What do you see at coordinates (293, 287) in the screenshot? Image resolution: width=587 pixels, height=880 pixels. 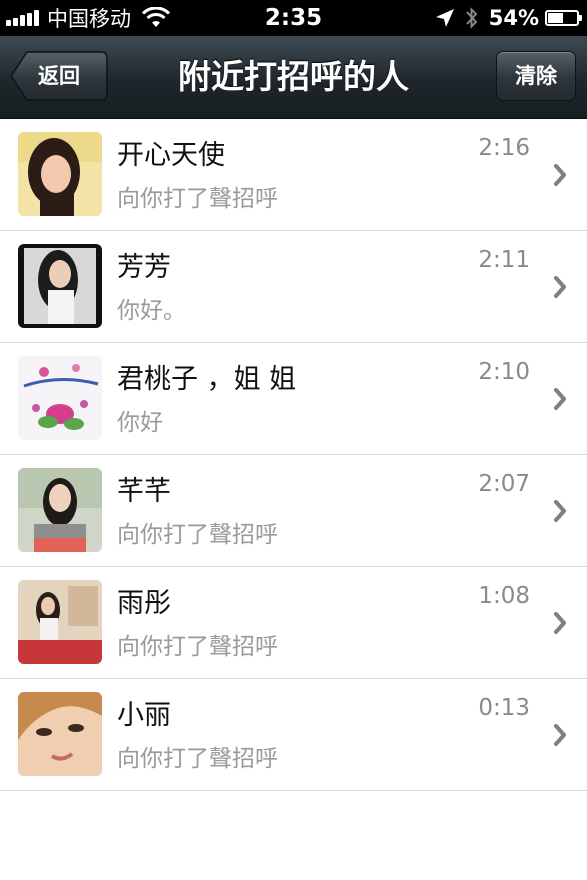 I see `list-item: 芳芳 2:11 你好。` at bounding box center [293, 287].